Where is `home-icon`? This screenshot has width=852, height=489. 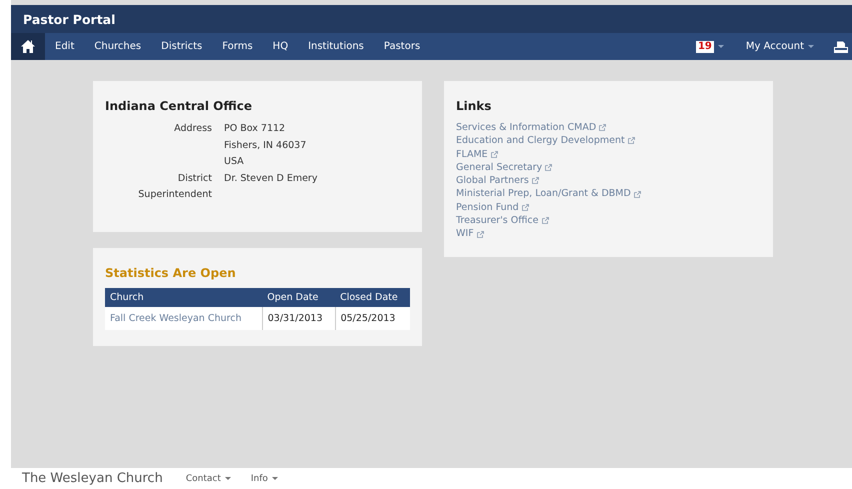 home-icon is located at coordinates (28, 46).